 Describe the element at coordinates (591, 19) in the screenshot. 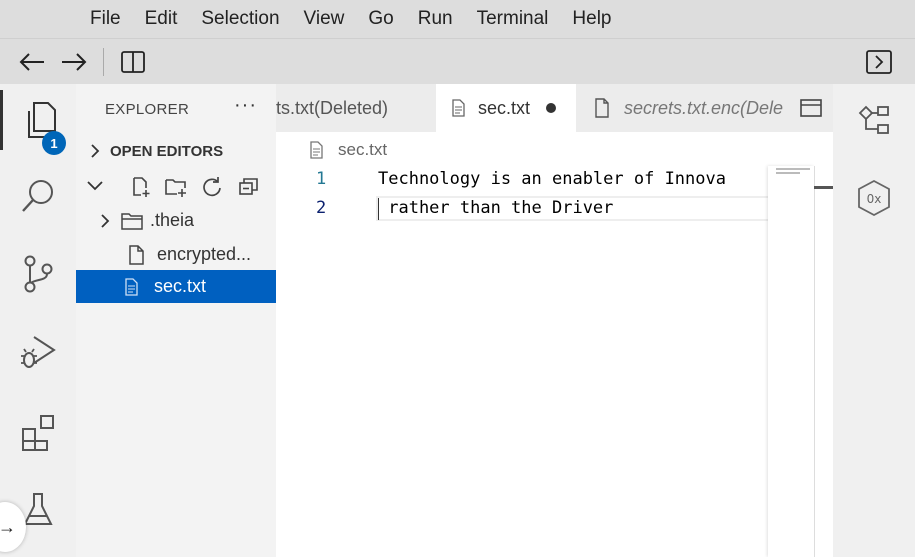

I see `menu-help: Help` at that location.